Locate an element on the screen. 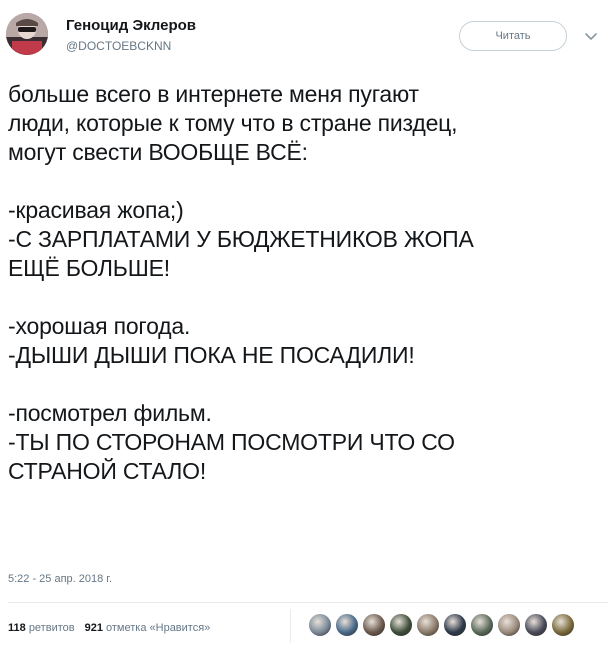  avatar is located at coordinates (27, 34).